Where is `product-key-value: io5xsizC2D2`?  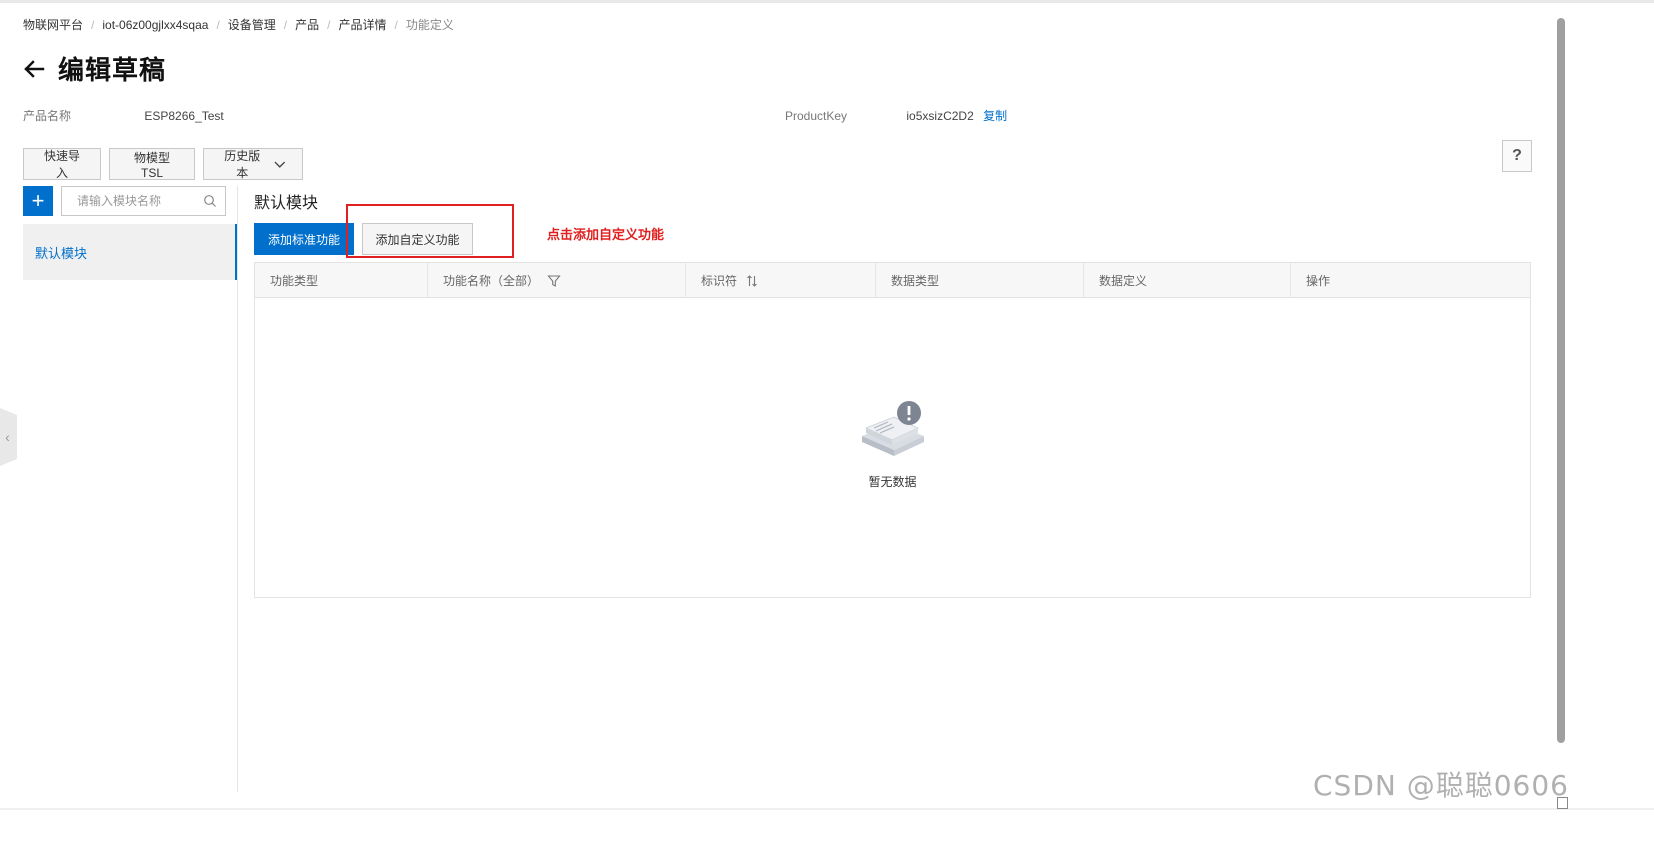 product-key-value: io5xsizC2D2 is located at coordinates (940, 116).